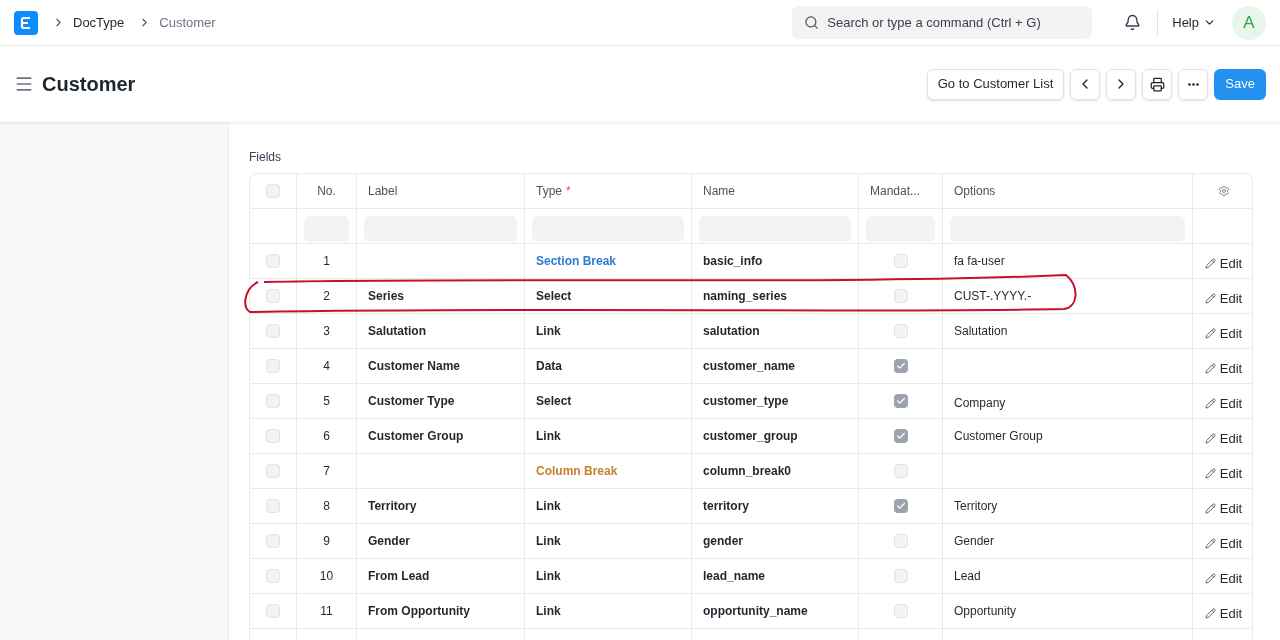  I want to click on field-options: Lead, so click(967, 576).